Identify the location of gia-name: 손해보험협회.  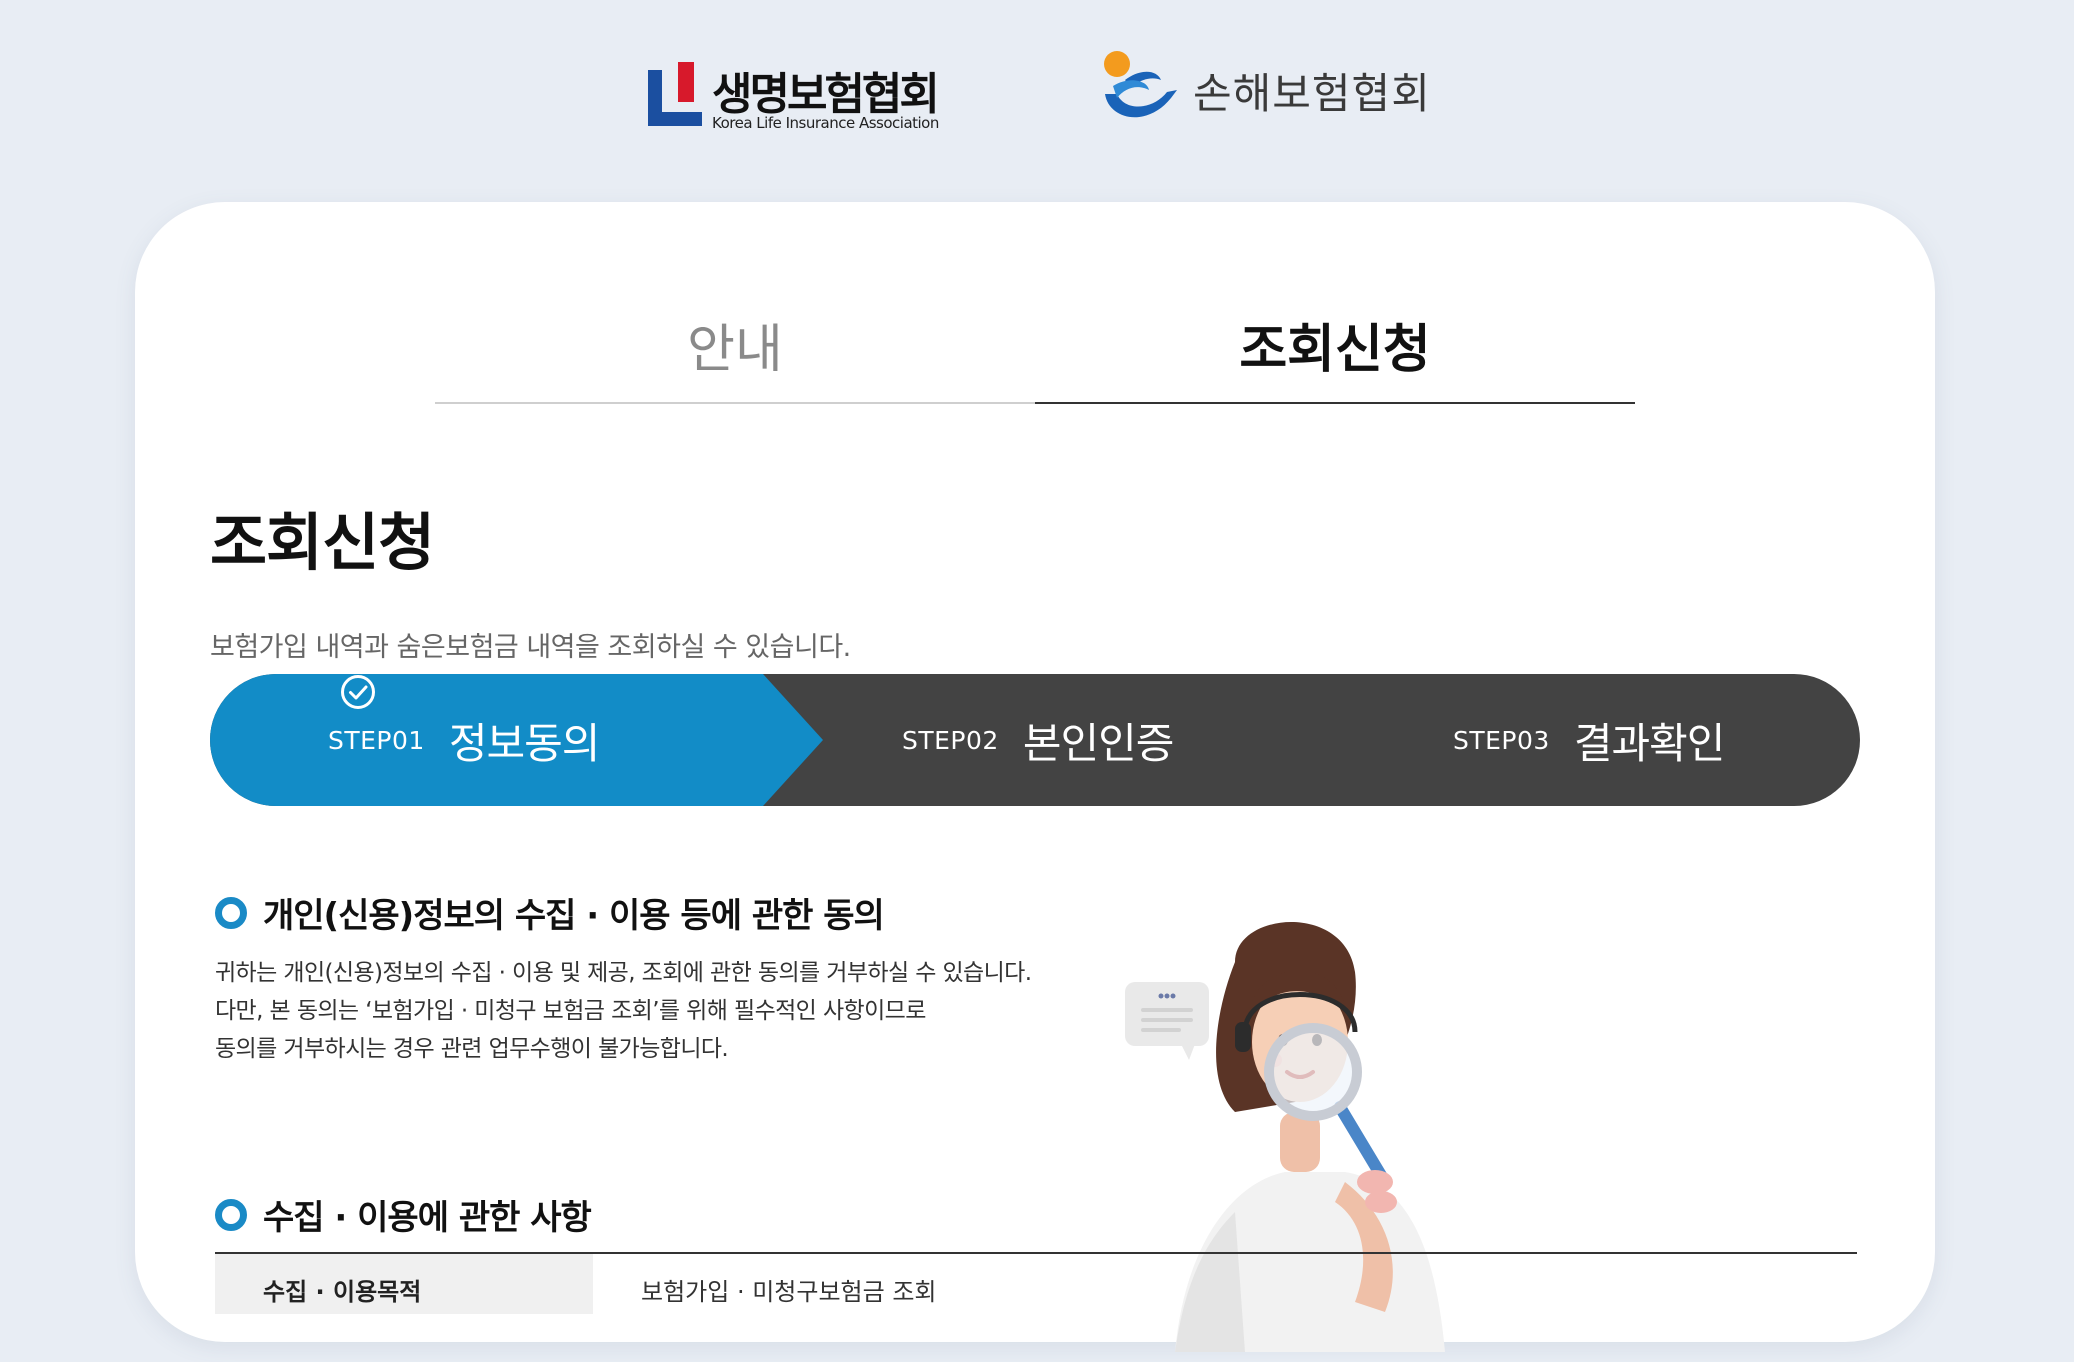
(1312, 93).